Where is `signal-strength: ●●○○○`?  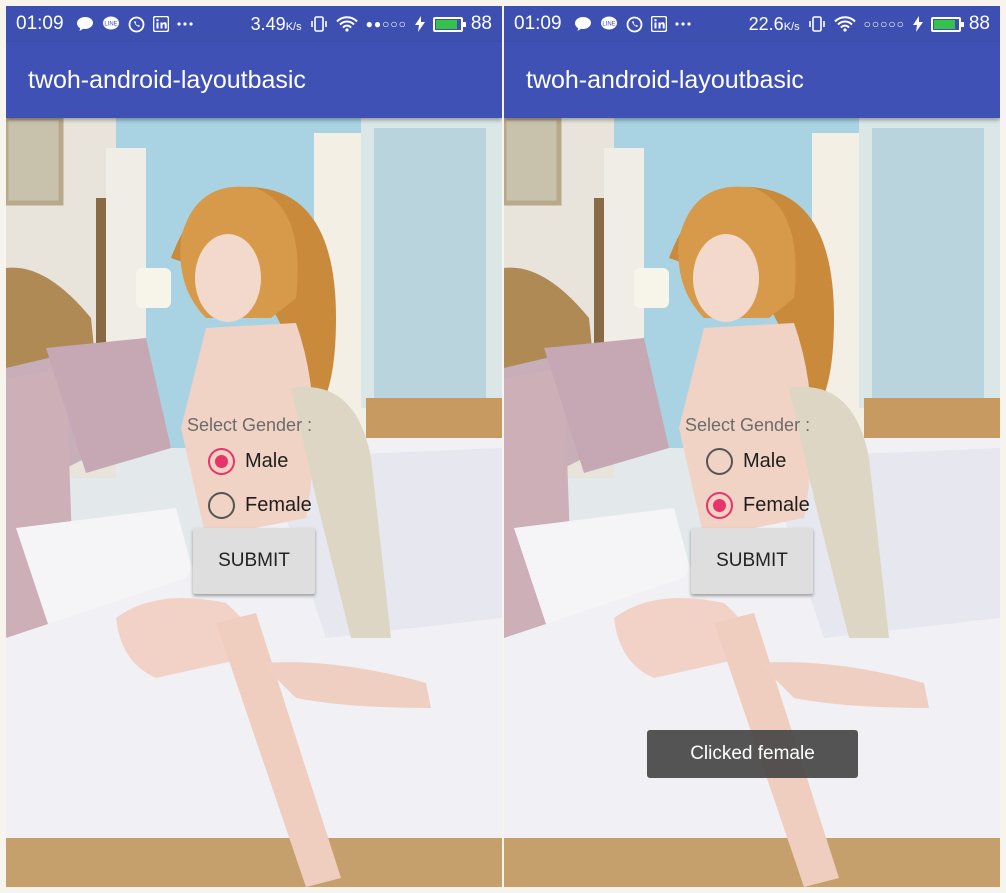
signal-strength: ●●○○○ is located at coordinates (386, 24).